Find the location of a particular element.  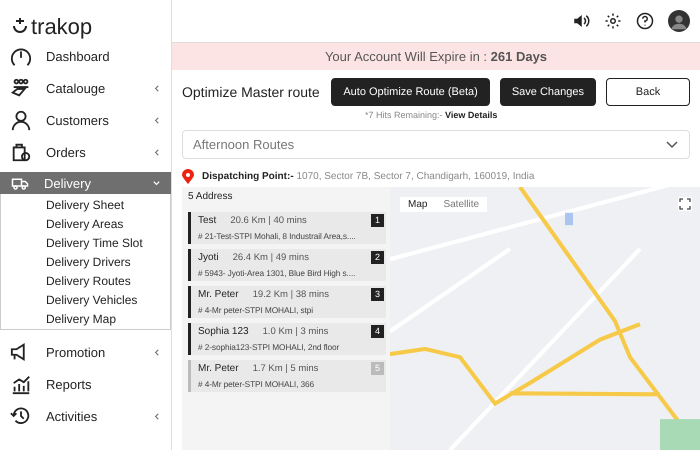

sidebar-item: Customers is located at coordinates (85, 120).